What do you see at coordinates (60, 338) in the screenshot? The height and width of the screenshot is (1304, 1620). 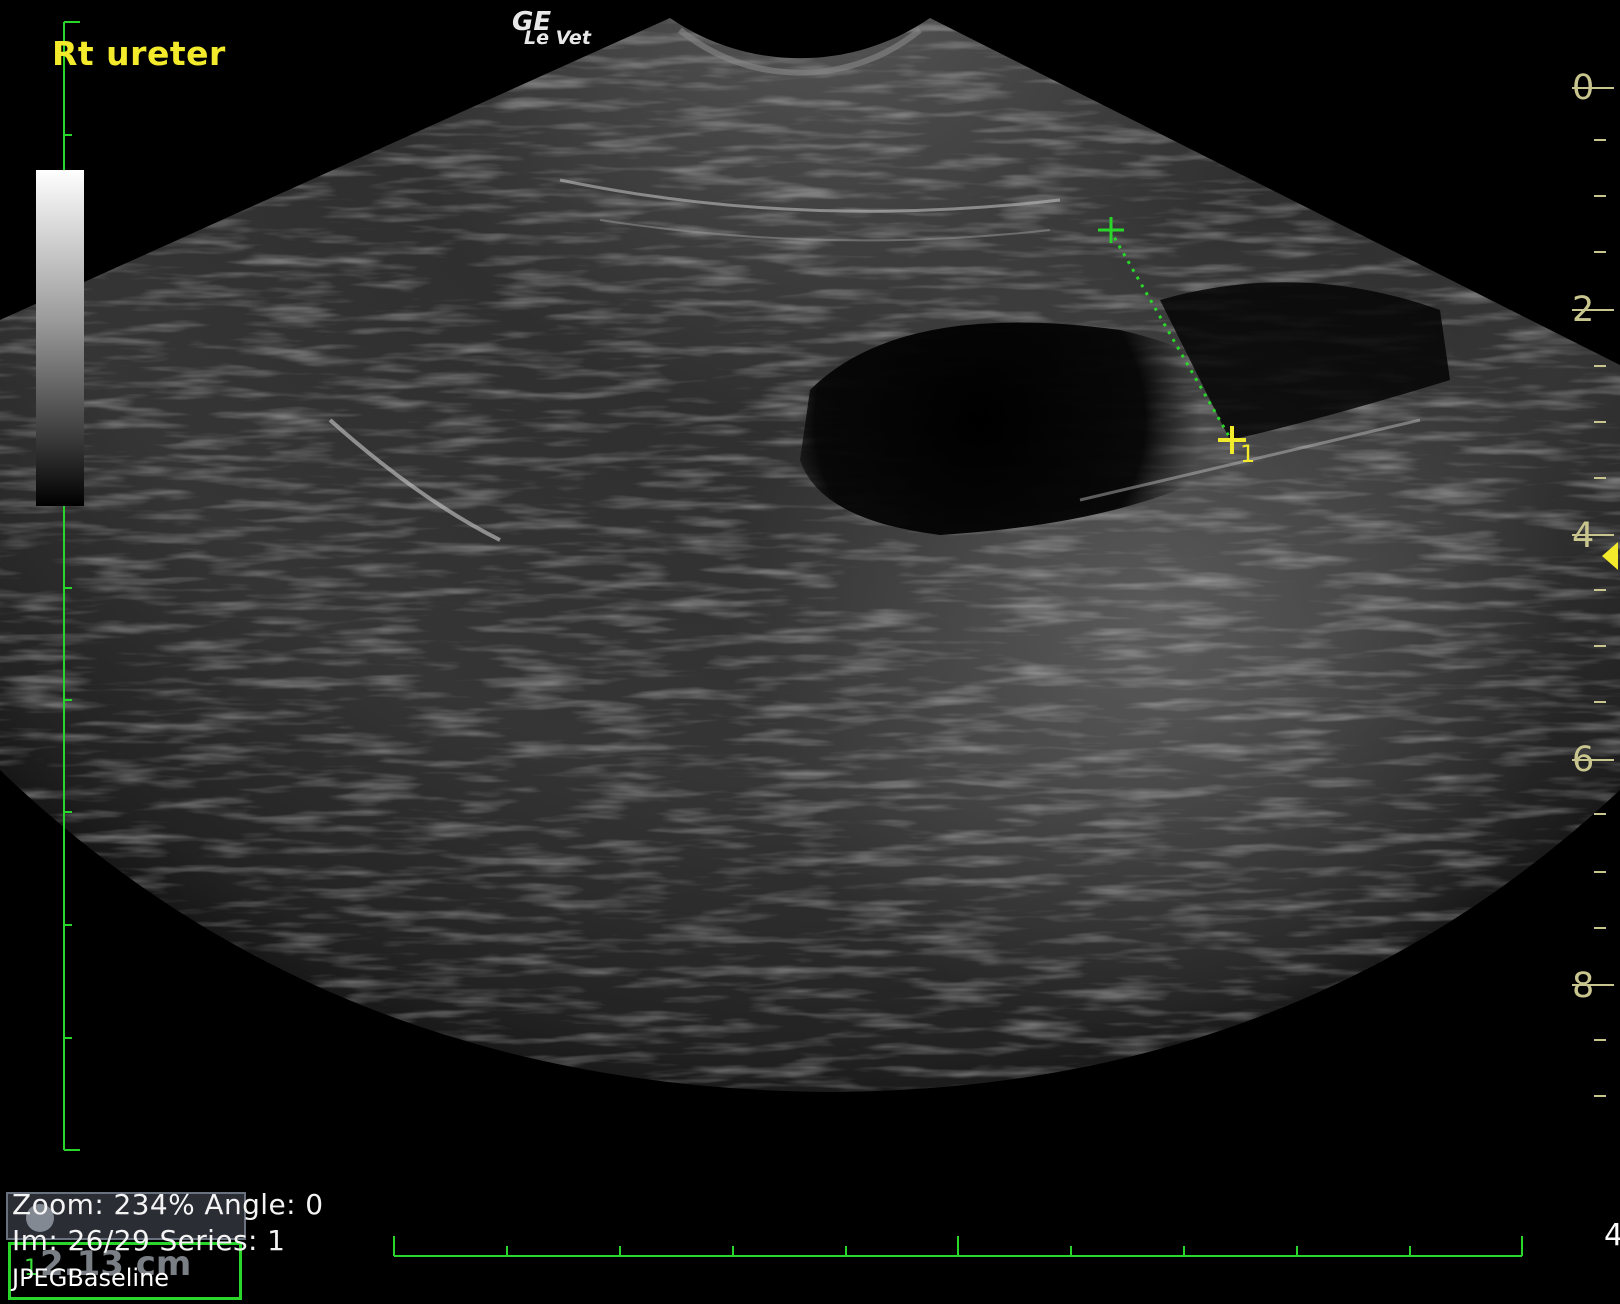 I see `grayscale-bar` at bounding box center [60, 338].